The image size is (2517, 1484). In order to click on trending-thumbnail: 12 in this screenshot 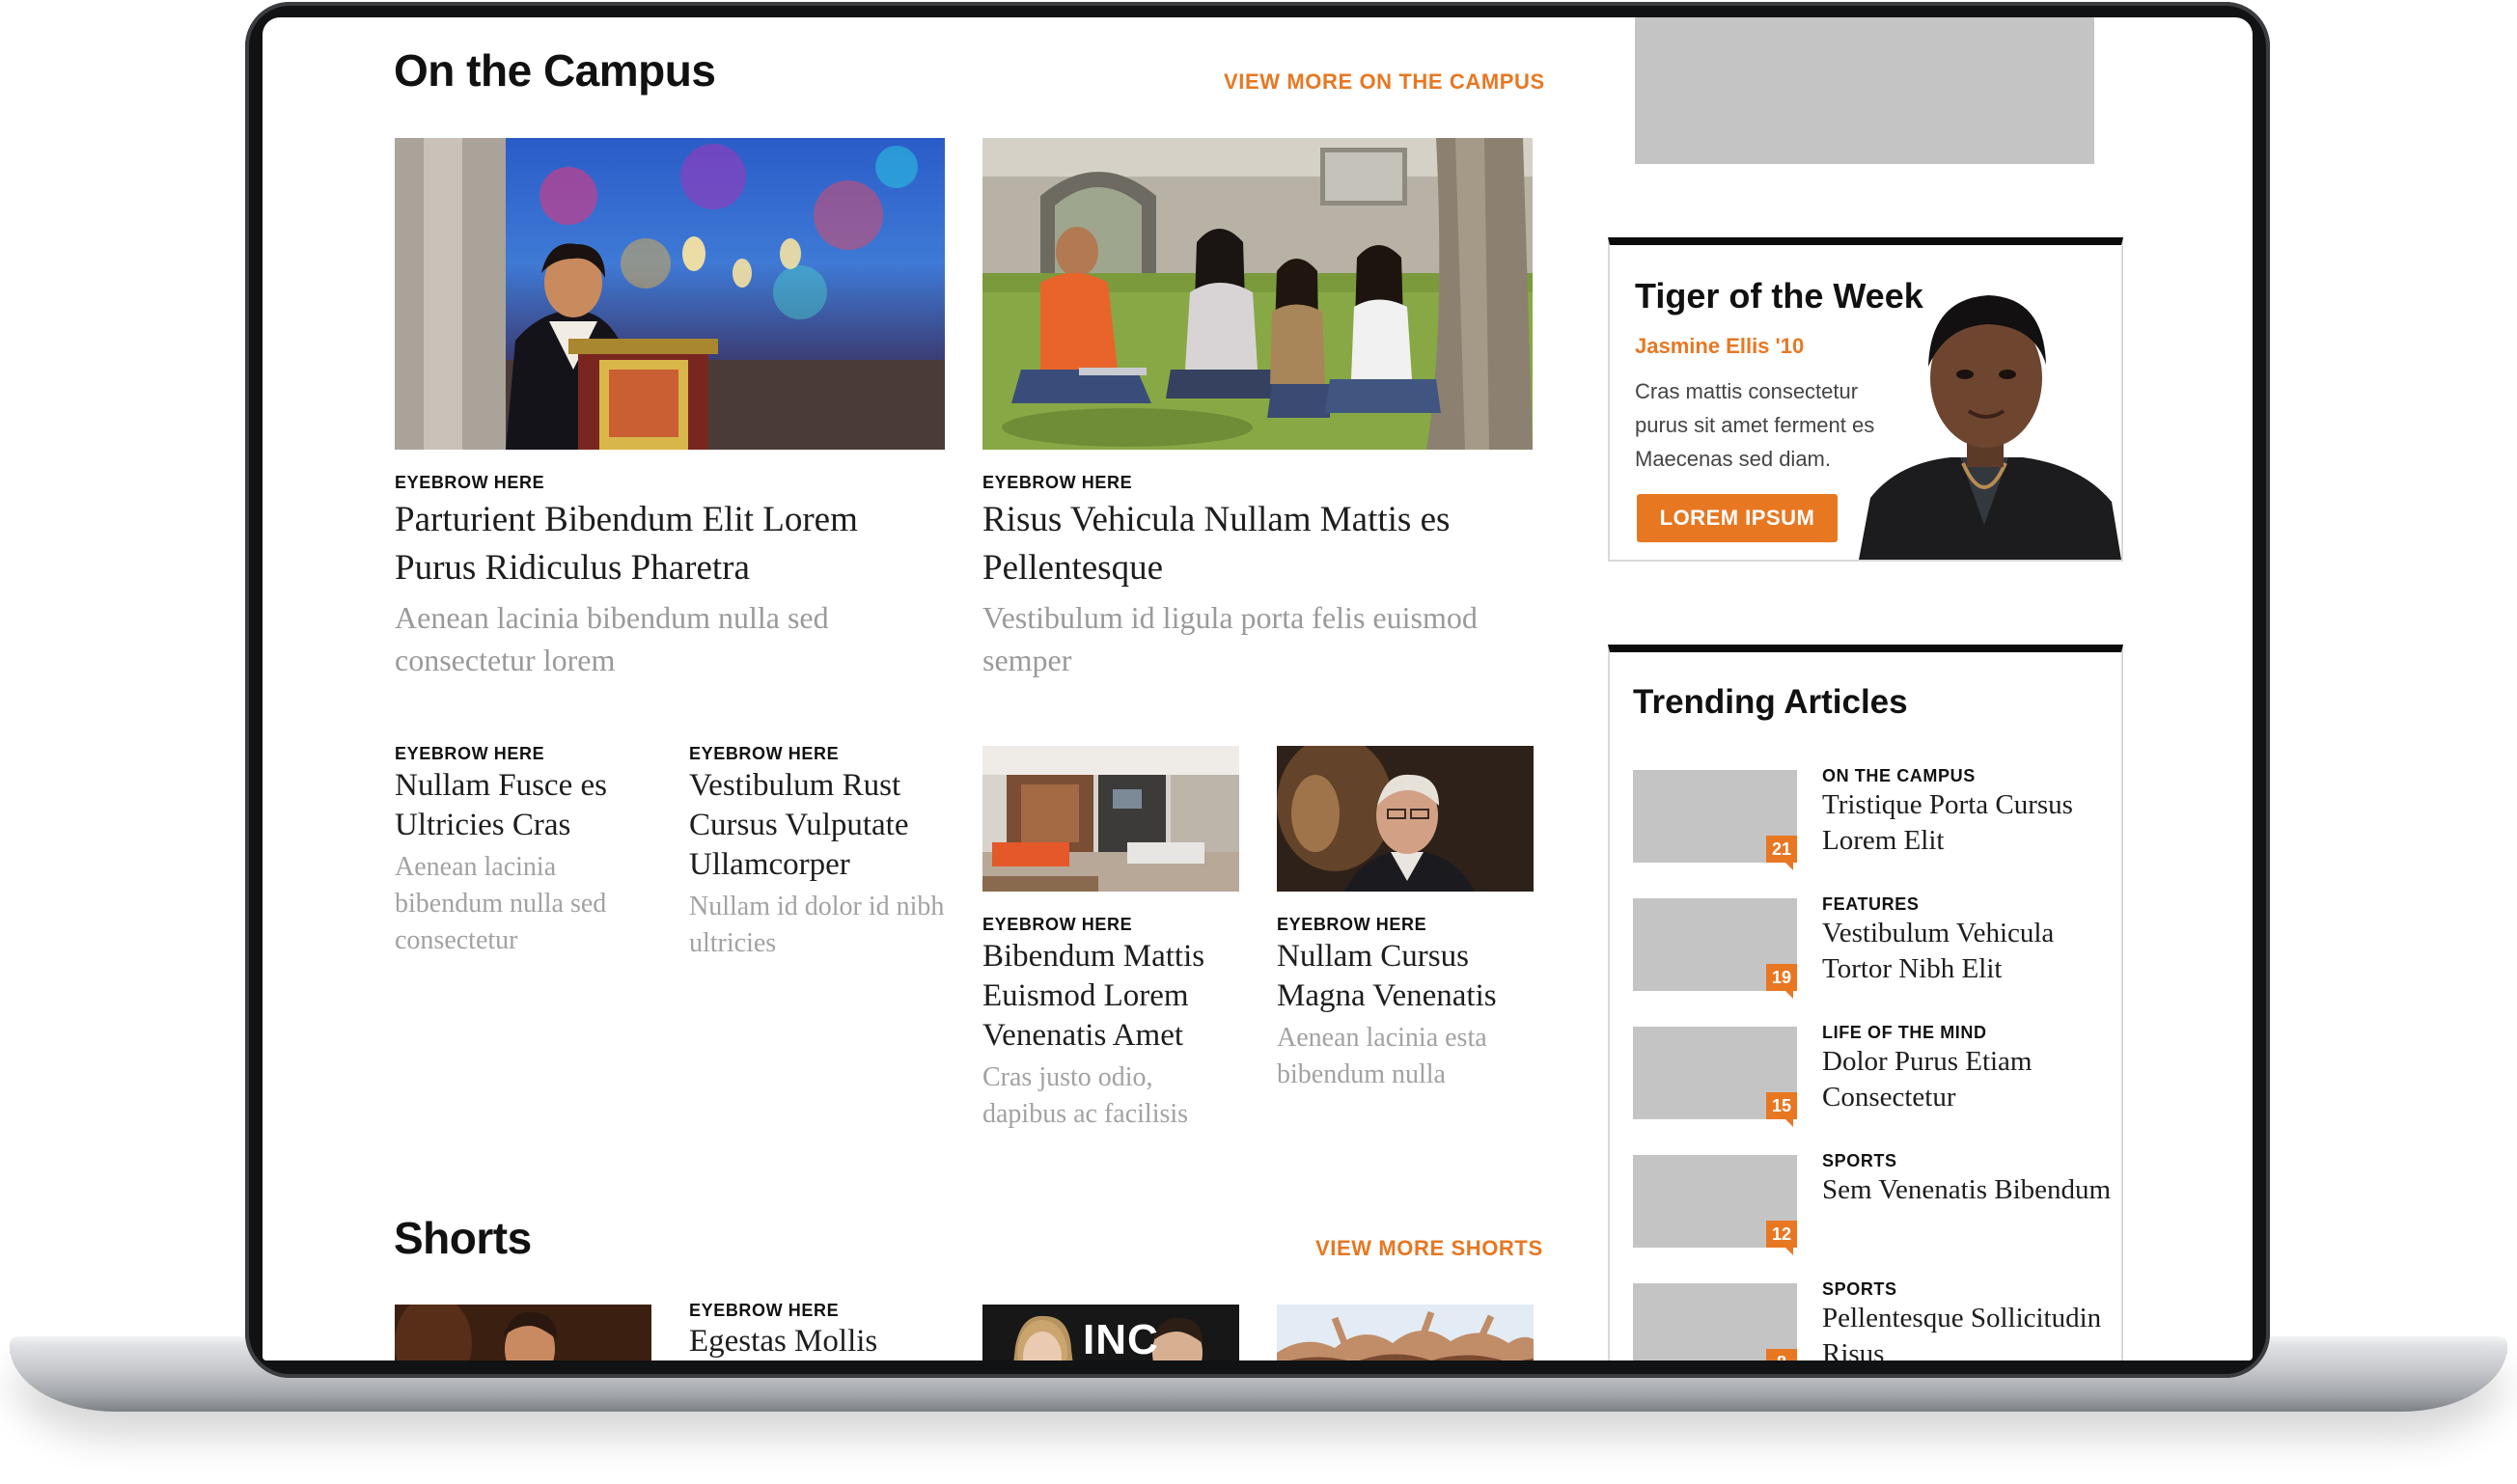, I will do `click(1715, 1205)`.